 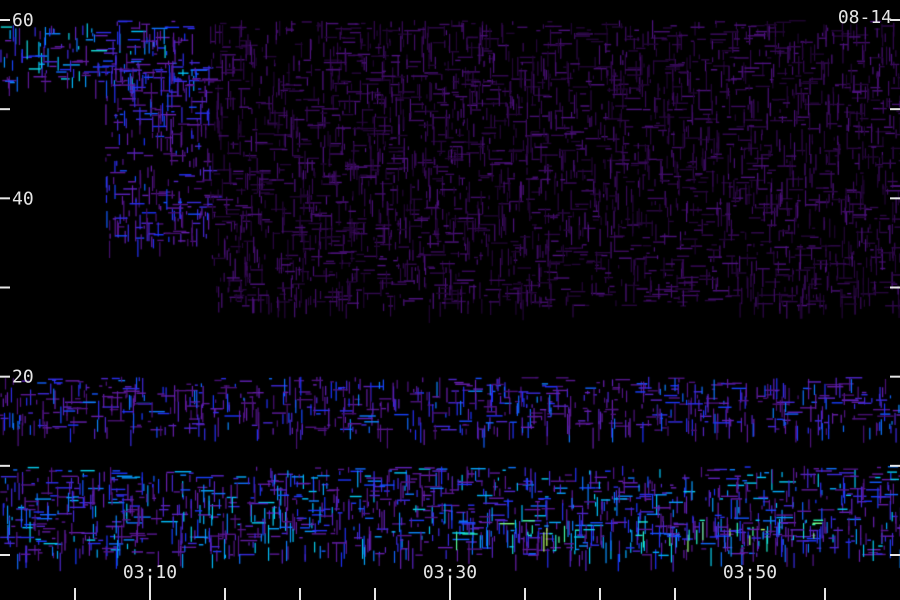 I want to click on y-axis-tick-labels: 60 40 20, so click(x=23, y=199).